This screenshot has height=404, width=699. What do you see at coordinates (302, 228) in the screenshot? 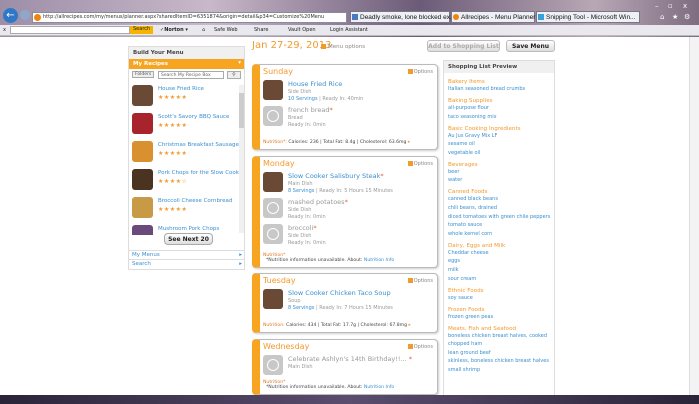
I see `dish-title: broccoli*` at bounding box center [302, 228].